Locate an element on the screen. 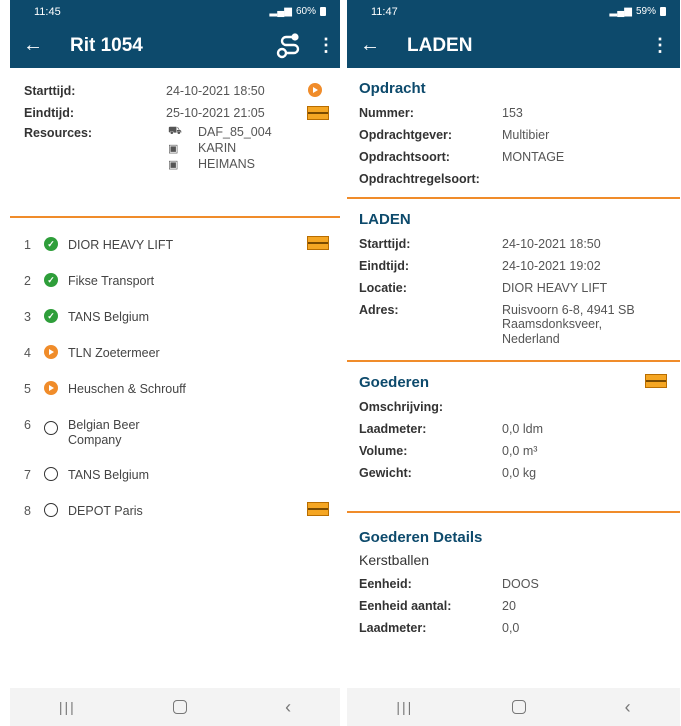  stop-name: Fikse Transport is located at coordinates (111, 281).